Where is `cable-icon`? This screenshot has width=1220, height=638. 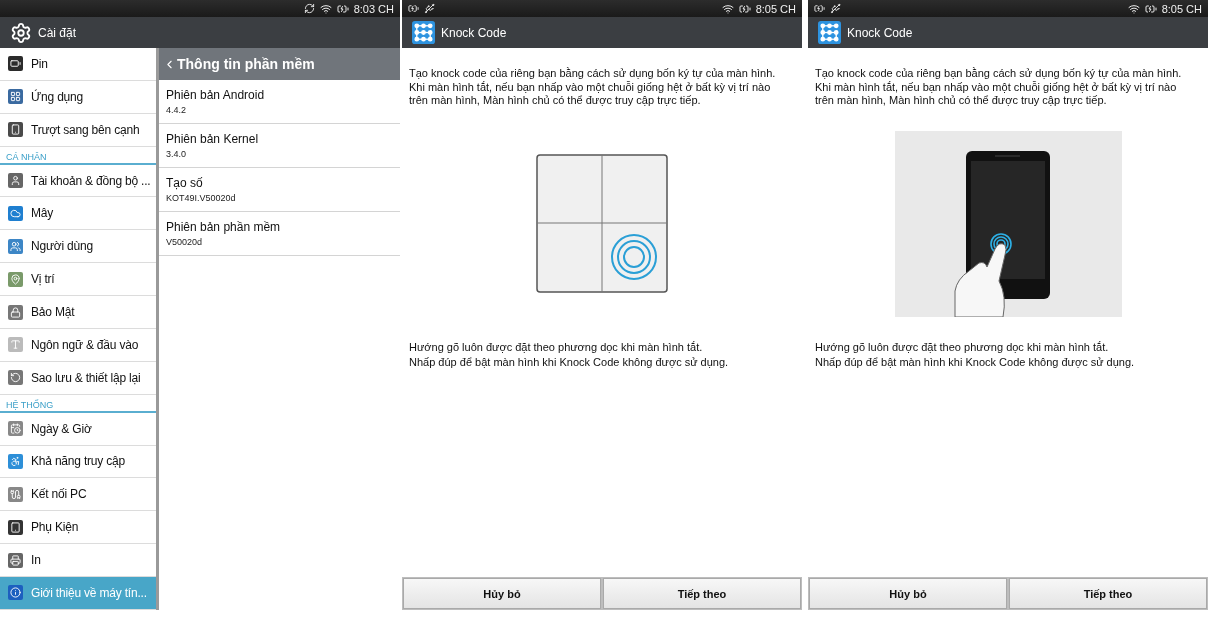
cable-icon is located at coordinates (15, 494).